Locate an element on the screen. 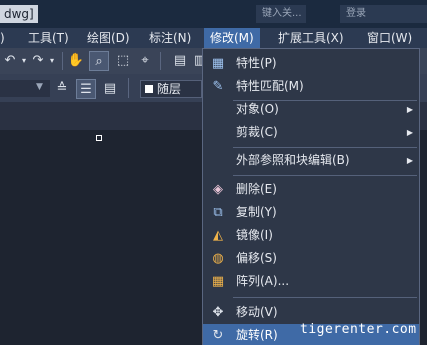  menu-item-partial: ) is located at coordinates (2, 38).